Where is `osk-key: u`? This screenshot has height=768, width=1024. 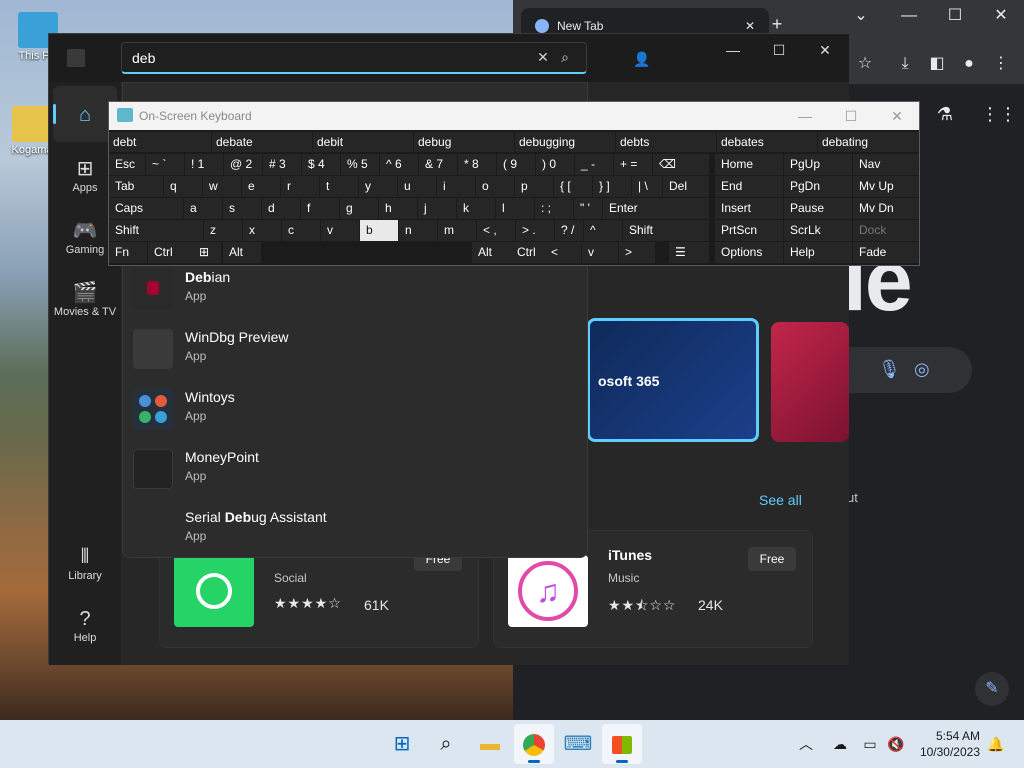 osk-key: u is located at coordinates (417, 186).